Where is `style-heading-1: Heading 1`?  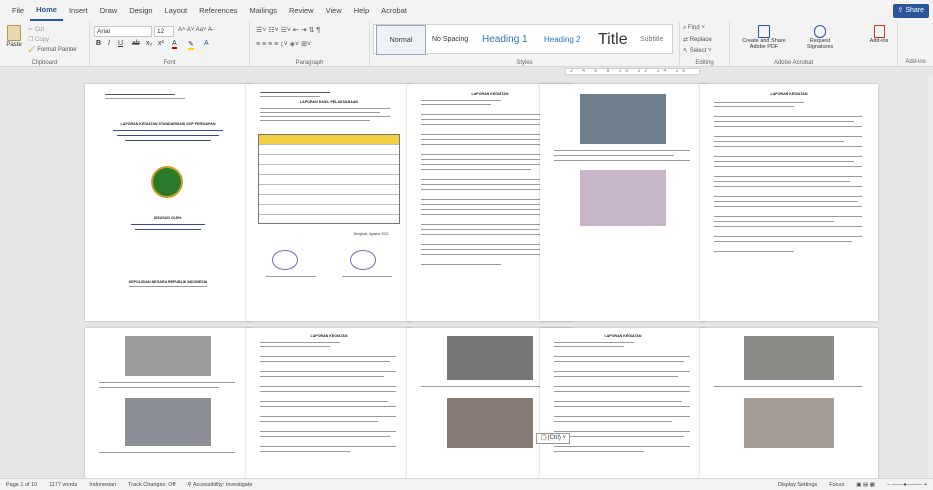 style-heading-1: Heading 1 is located at coordinates (505, 40).